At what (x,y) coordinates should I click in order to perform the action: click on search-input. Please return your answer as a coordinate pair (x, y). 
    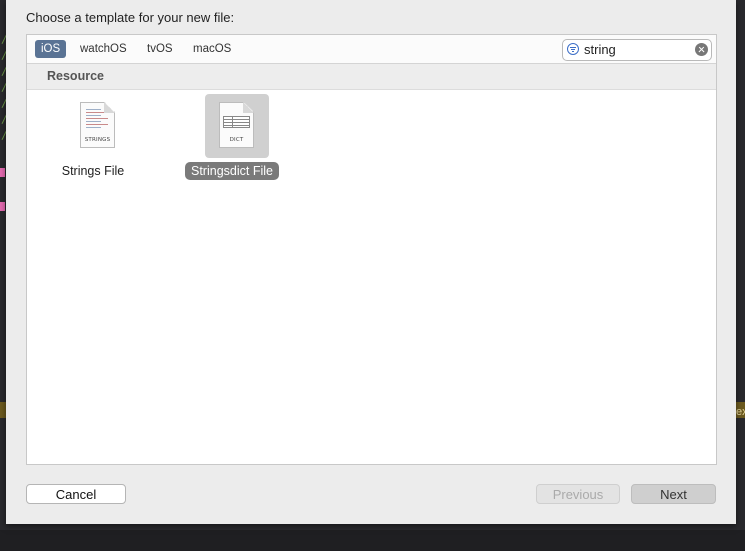
    Looking at the image, I should click on (634, 49).